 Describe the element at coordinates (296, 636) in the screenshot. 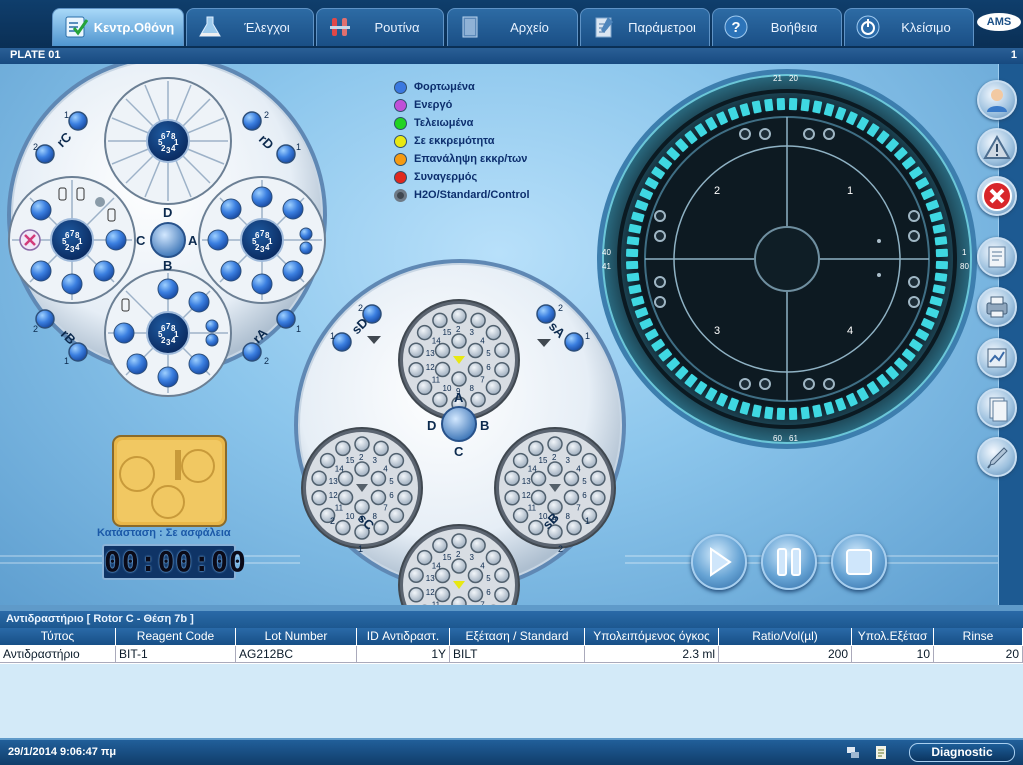

I see `column-header: Lot Number` at that location.